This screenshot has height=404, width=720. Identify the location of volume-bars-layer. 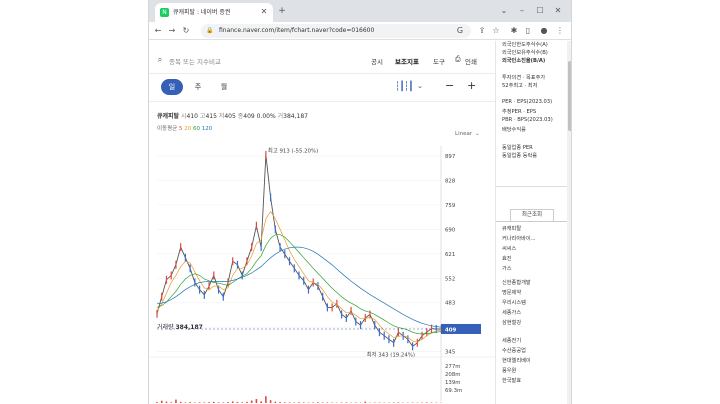
(322, 379).